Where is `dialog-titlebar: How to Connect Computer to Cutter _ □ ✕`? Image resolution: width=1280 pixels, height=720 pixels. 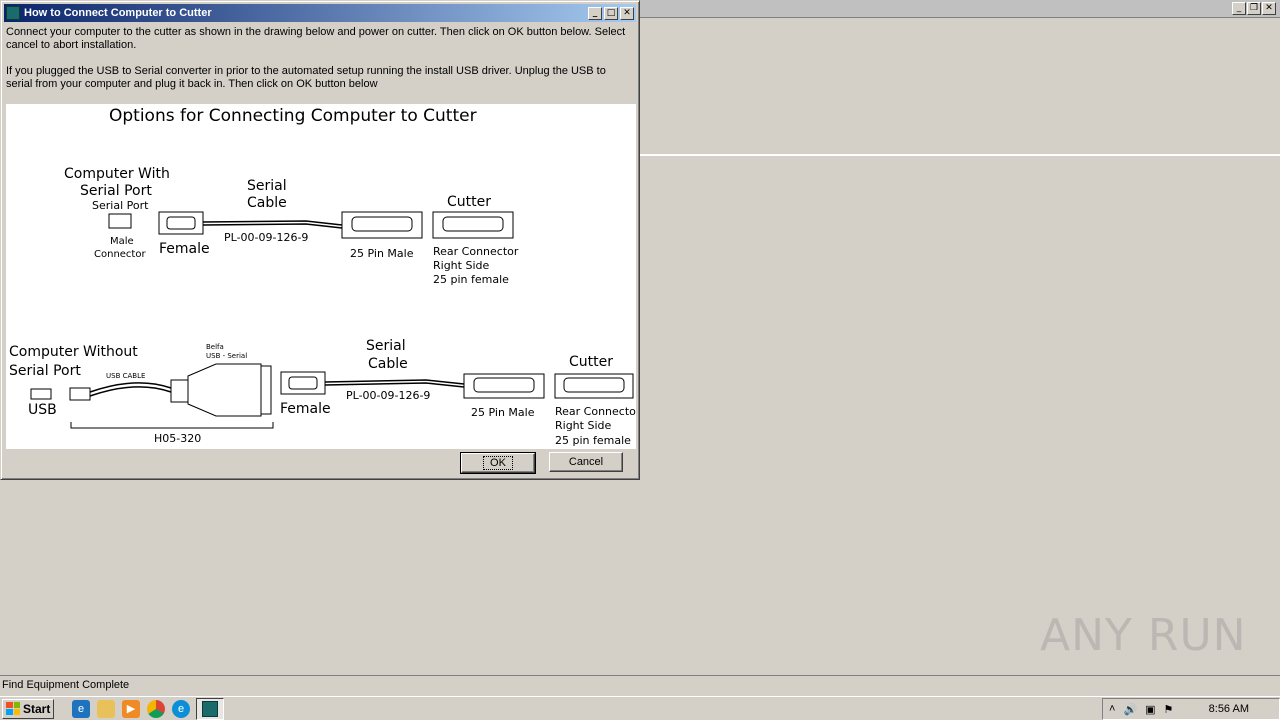 dialog-titlebar: How to Connect Computer to Cutter _ □ ✕ is located at coordinates (320, 13).